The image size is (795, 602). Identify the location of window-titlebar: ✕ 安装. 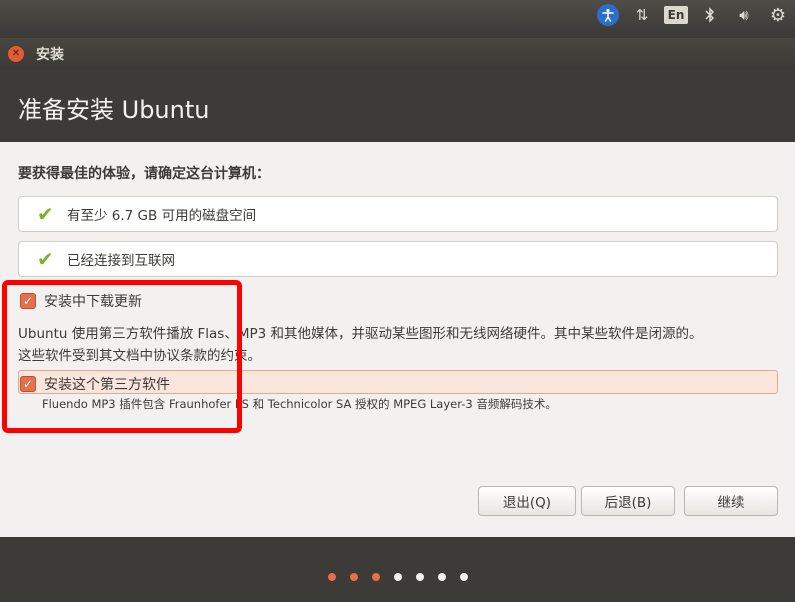
(397, 54).